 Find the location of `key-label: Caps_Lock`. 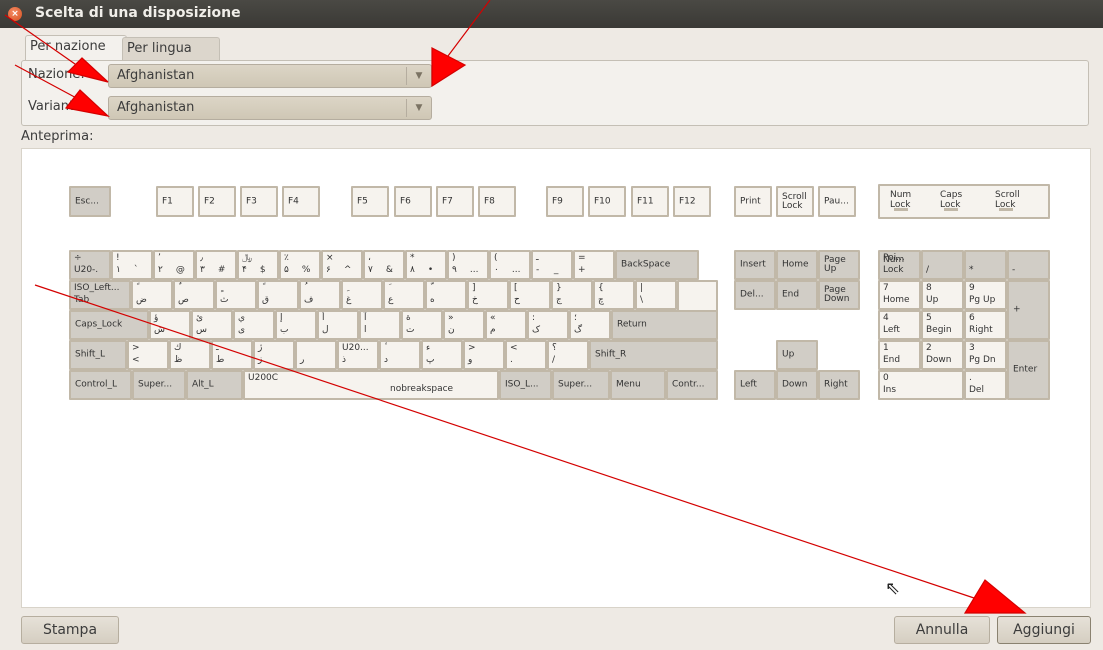

key-label: Caps_Lock is located at coordinates (99, 324).